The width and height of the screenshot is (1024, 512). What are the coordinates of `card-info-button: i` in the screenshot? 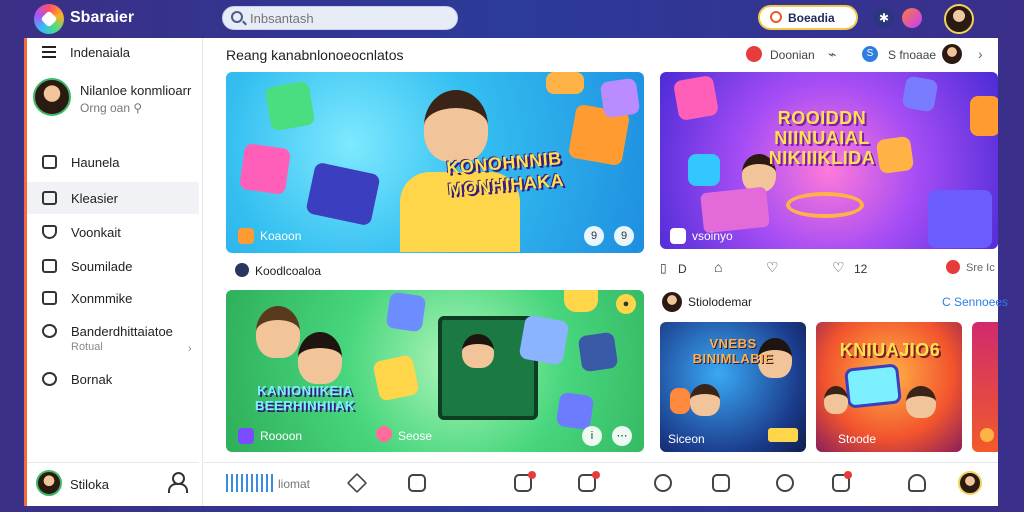 It's located at (592, 436).